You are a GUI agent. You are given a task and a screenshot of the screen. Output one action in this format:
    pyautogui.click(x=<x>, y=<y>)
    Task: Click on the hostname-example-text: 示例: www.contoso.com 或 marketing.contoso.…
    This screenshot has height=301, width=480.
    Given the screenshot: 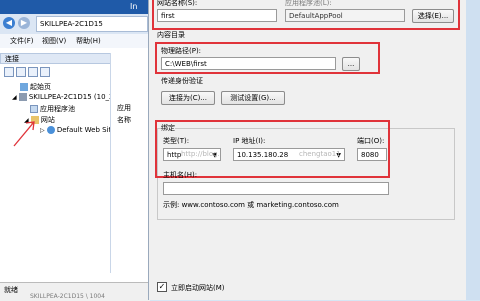 What is the action you would take?
    pyautogui.click(x=251, y=205)
    